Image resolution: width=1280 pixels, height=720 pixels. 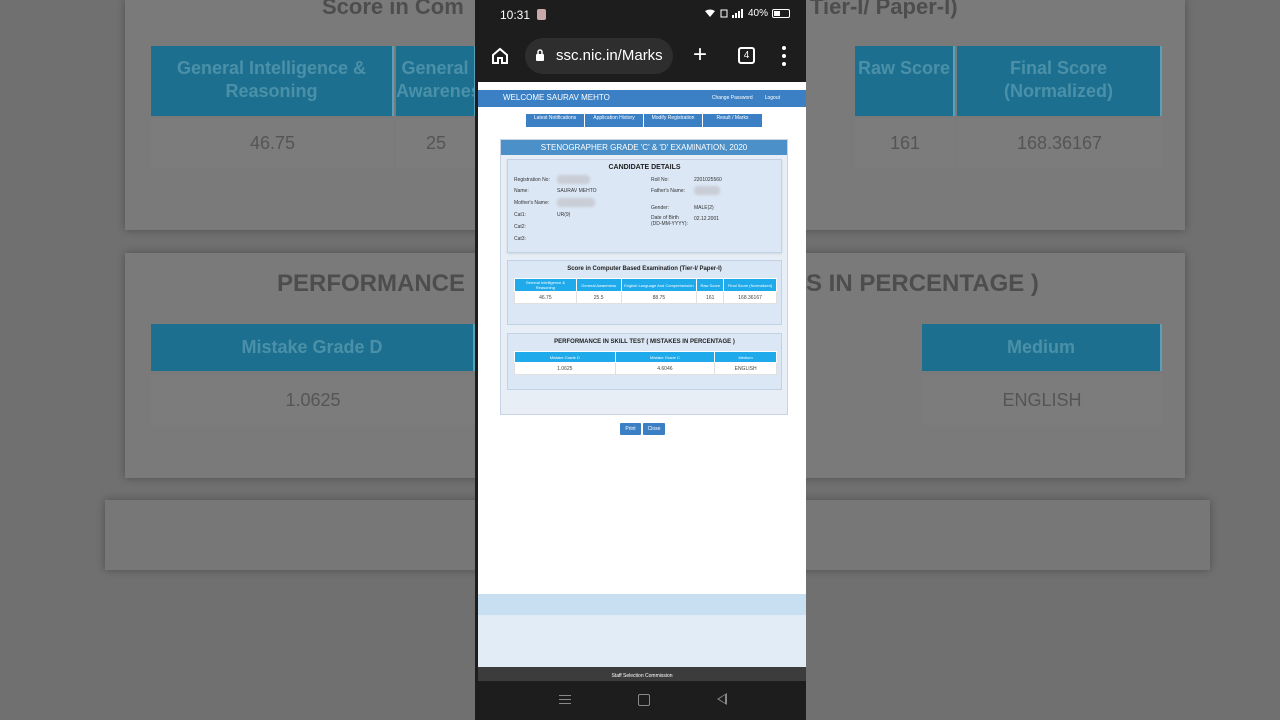 What do you see at coordinates (722, 699) in the screenshot?
I see `back-icon` at bounding box center [722, 699].